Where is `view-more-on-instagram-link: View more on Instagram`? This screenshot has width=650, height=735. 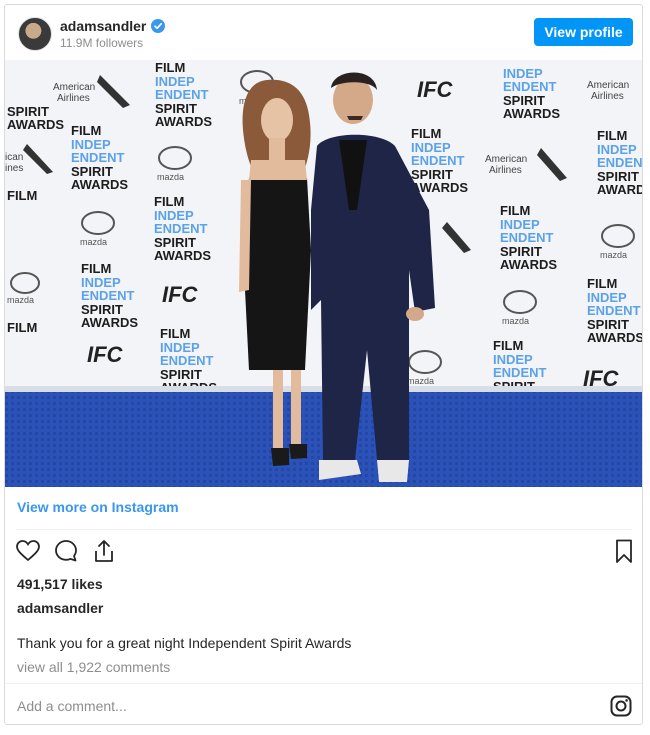 view-more-on-instagram-link: View more on Instagram is located at coordinates (98, 507).